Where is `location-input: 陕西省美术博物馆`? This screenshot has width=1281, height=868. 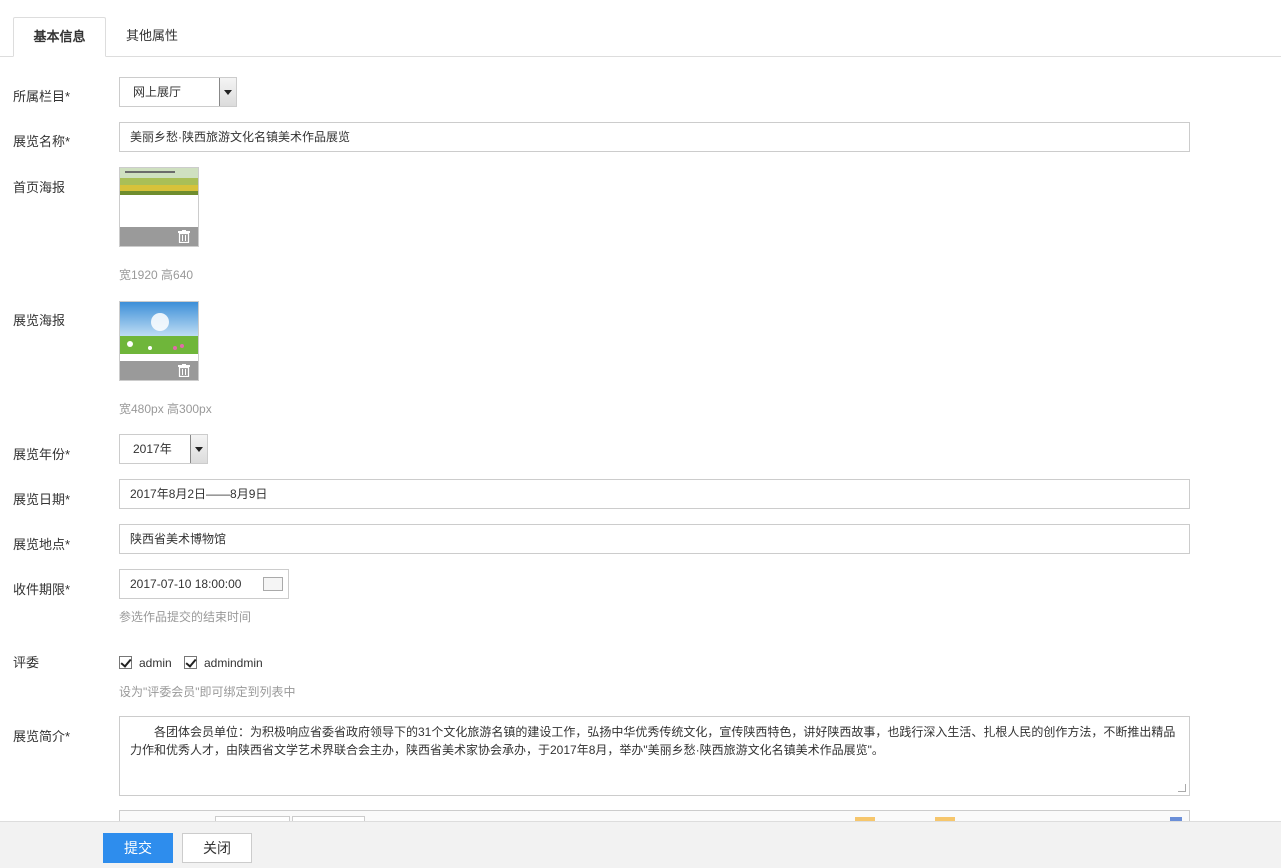 location-input: 陕西省美术博物馆 is located at coordinates (654, 539).